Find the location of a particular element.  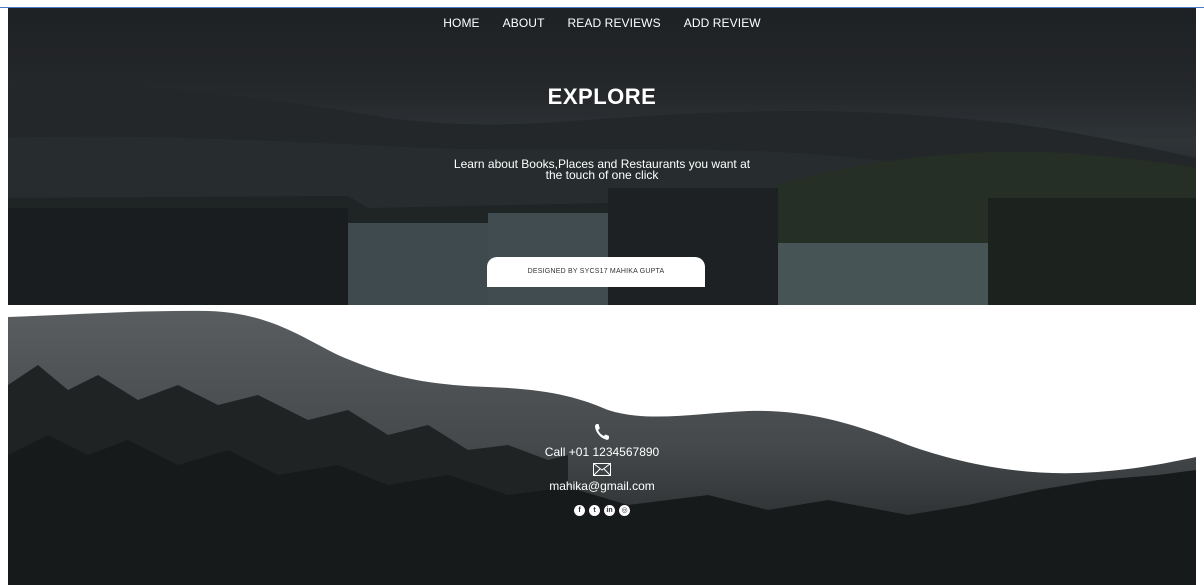

nav-home: HOME is located at coordinates (461, 23).